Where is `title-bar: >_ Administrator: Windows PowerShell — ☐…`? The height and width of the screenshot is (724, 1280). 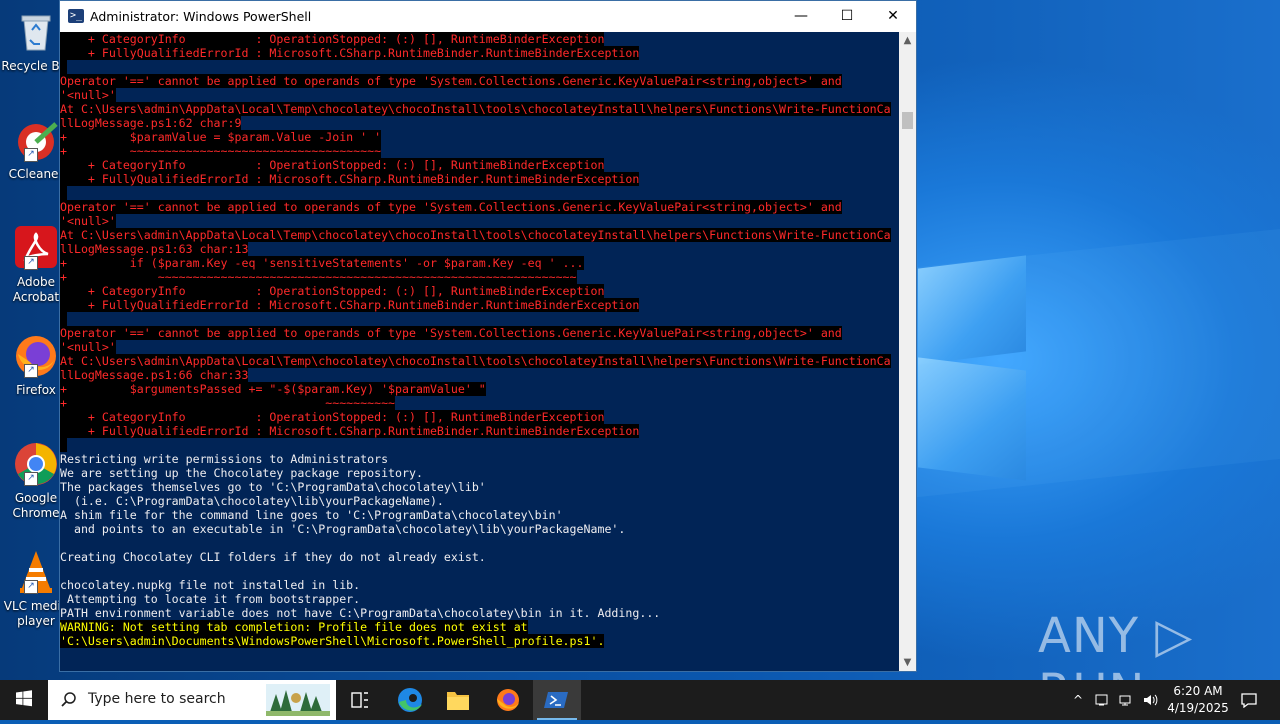
title-bar: >_ Administrator: Windows PowerShell — ☐… is located at coordinates (488, 16).